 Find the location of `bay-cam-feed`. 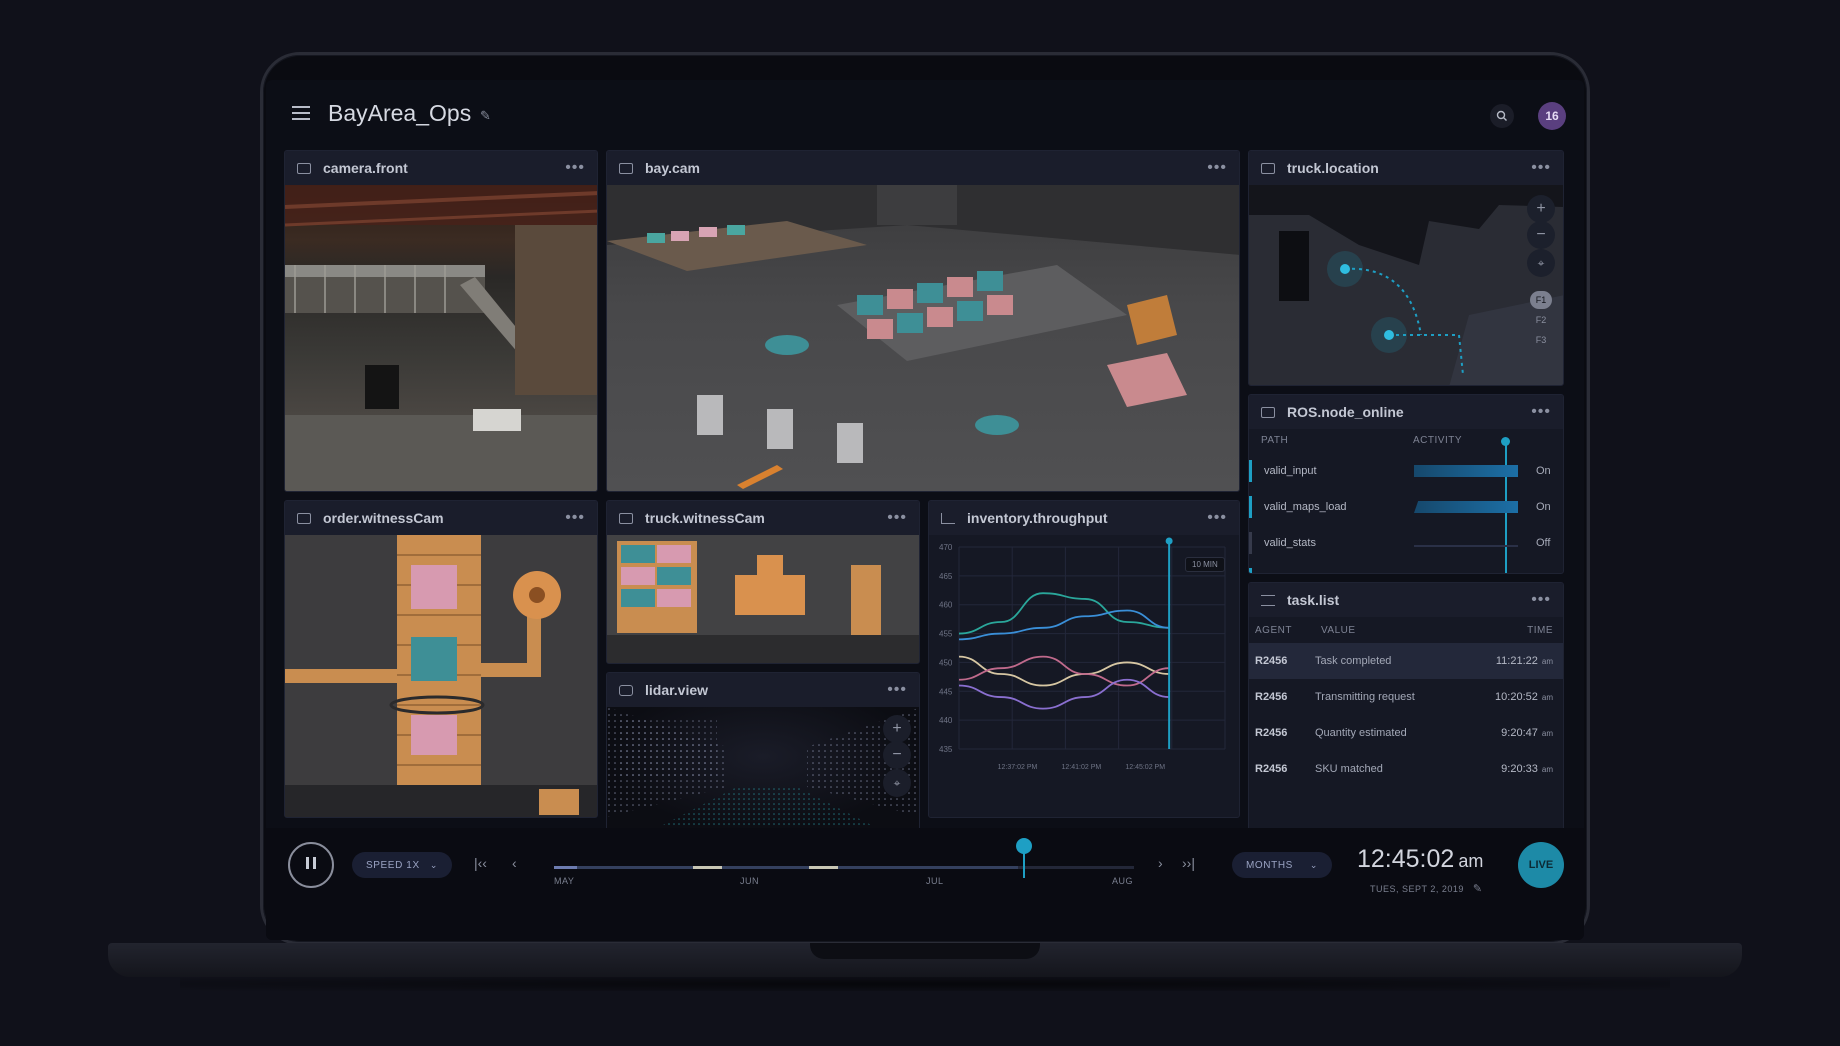

bay-cam-feed is located at coordinates (923, 338).